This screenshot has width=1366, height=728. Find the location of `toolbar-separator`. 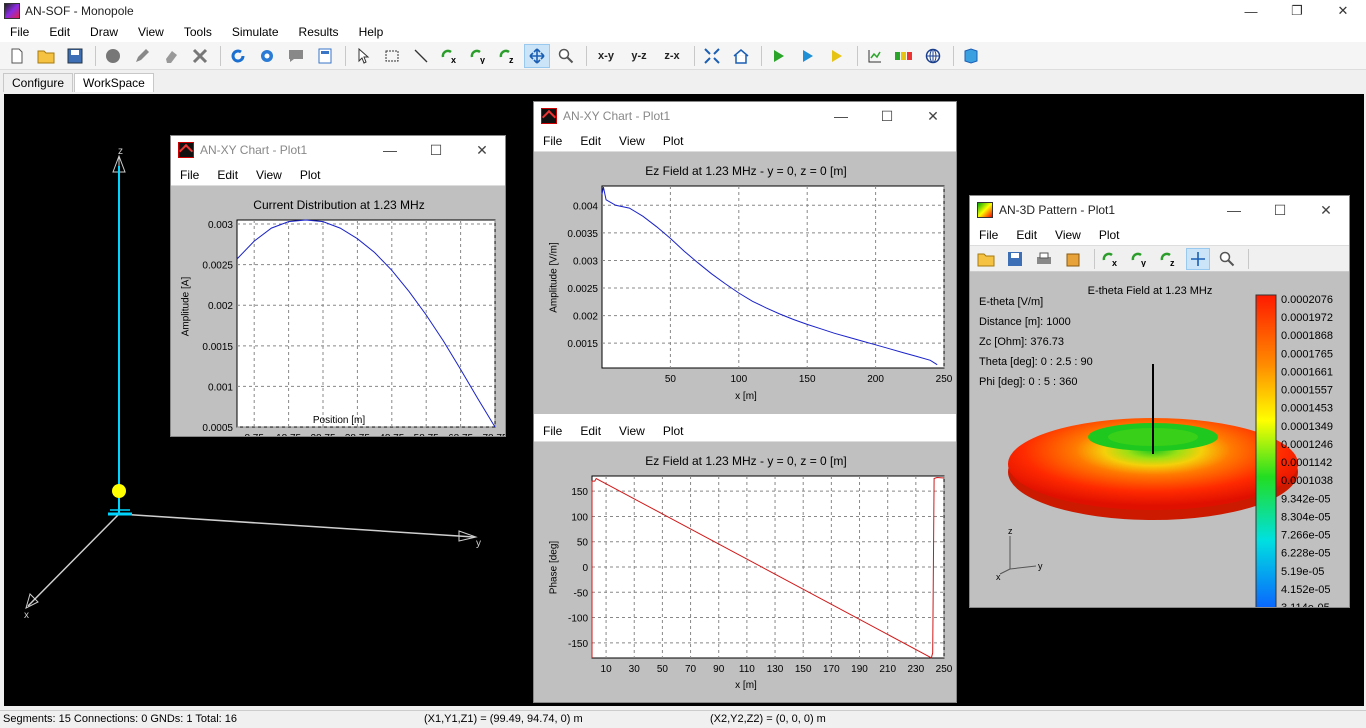

toolbar-separator is located at coordinates (953, 55).